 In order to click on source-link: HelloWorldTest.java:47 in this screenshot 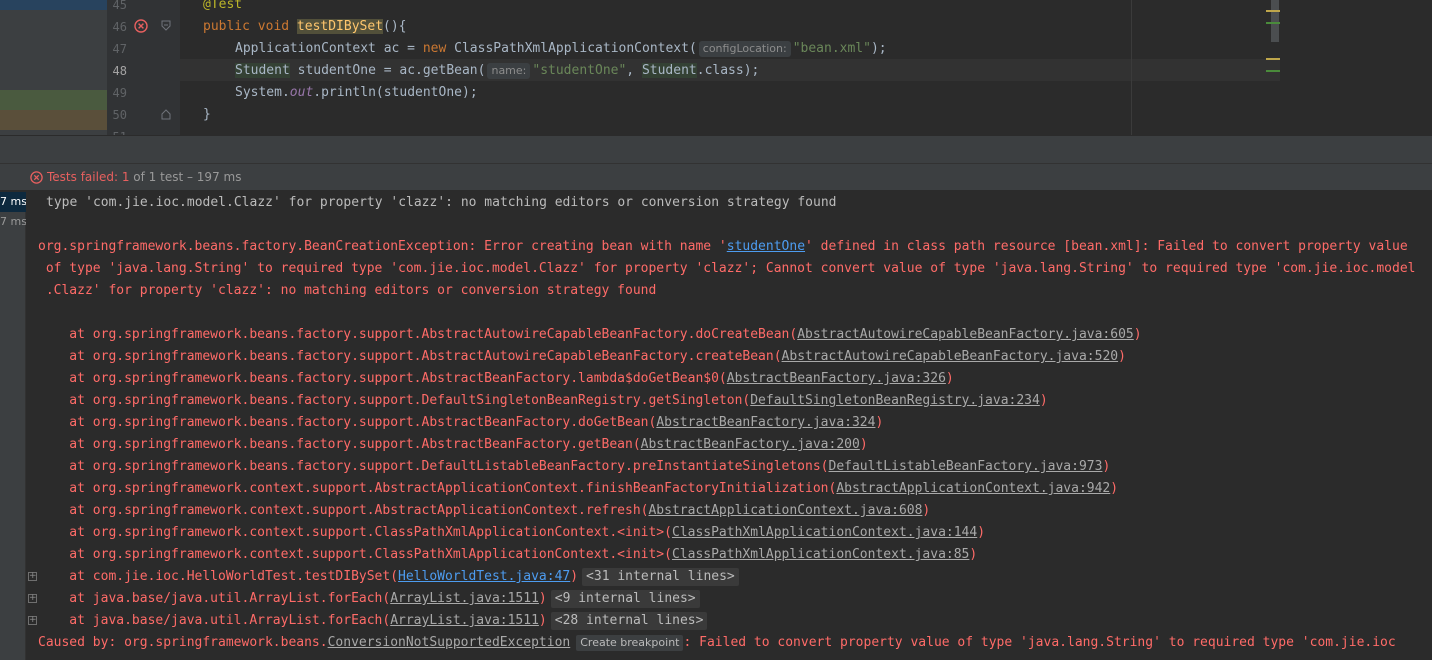, I will do `click(484, 576)`.